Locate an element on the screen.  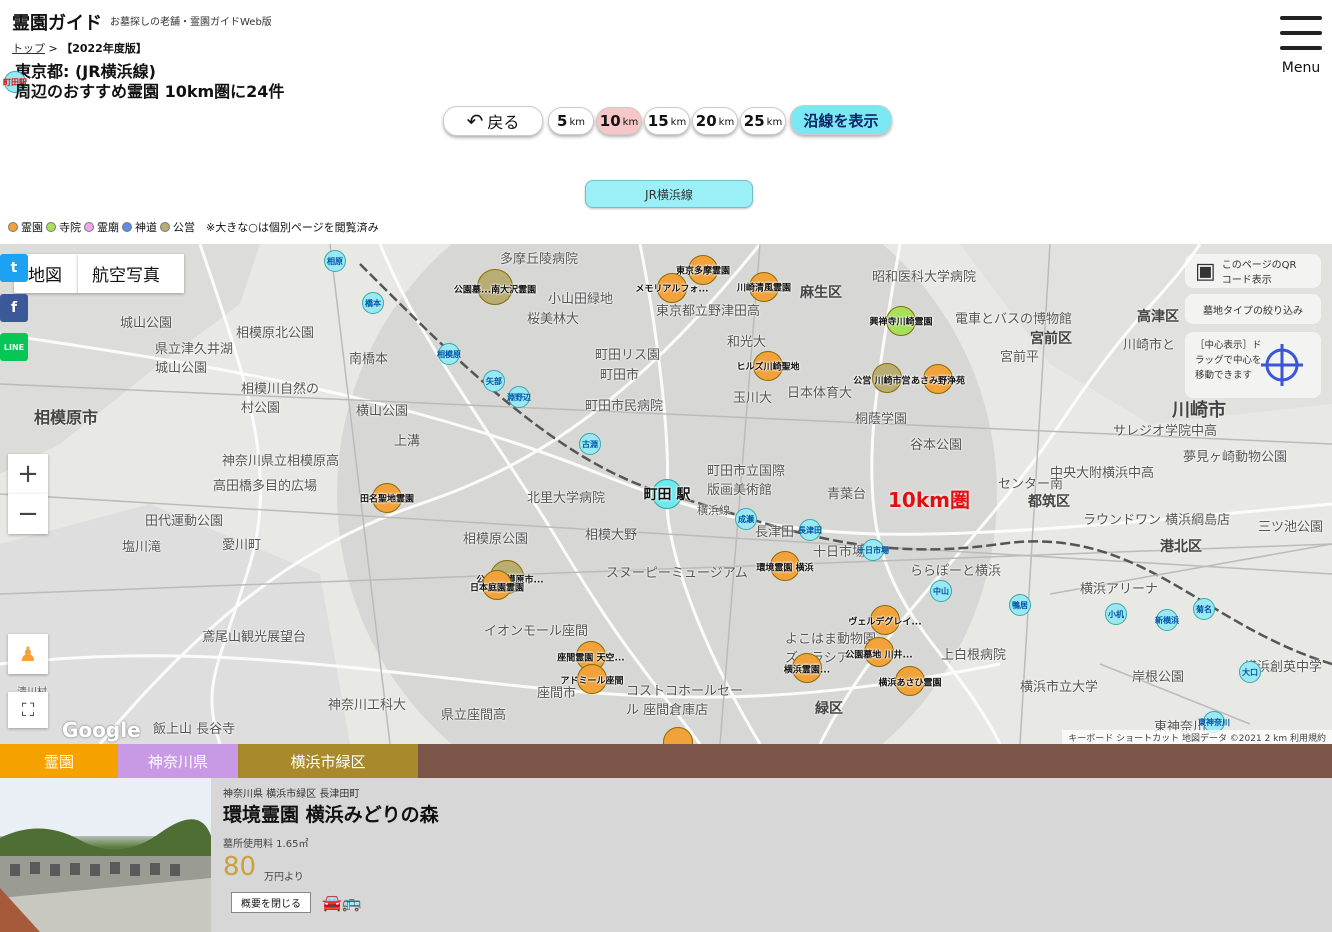
cemetery-label: あさみ野浄苑 is located at coordinates (938, 381).